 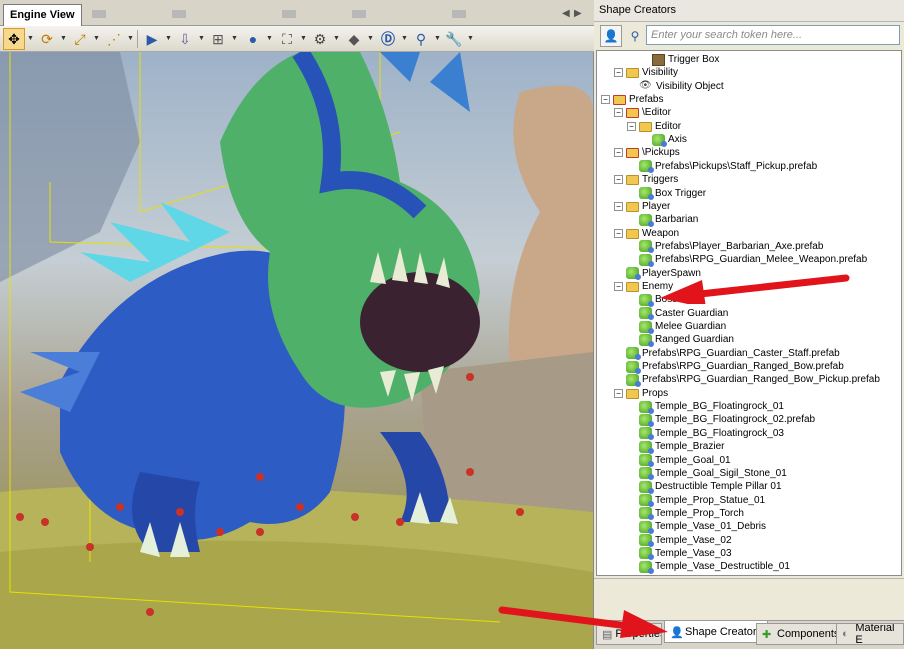 What do you see at coordinates (320, 39) in the screenshot?
I see `camera-settings-icon: ⚙` at bounding box center [320, 39].